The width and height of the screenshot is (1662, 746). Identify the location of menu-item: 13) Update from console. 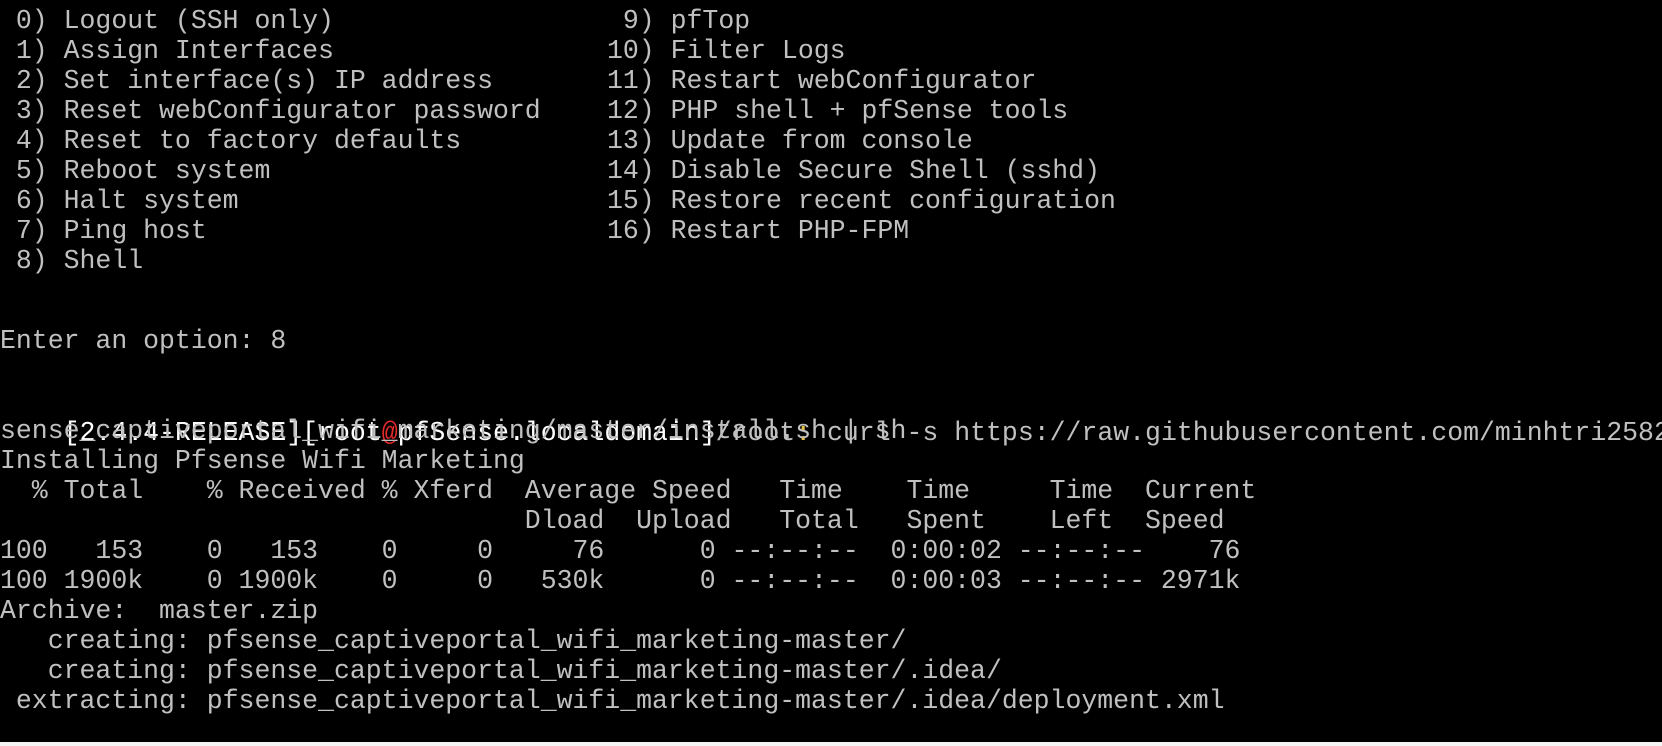
(790, 141).